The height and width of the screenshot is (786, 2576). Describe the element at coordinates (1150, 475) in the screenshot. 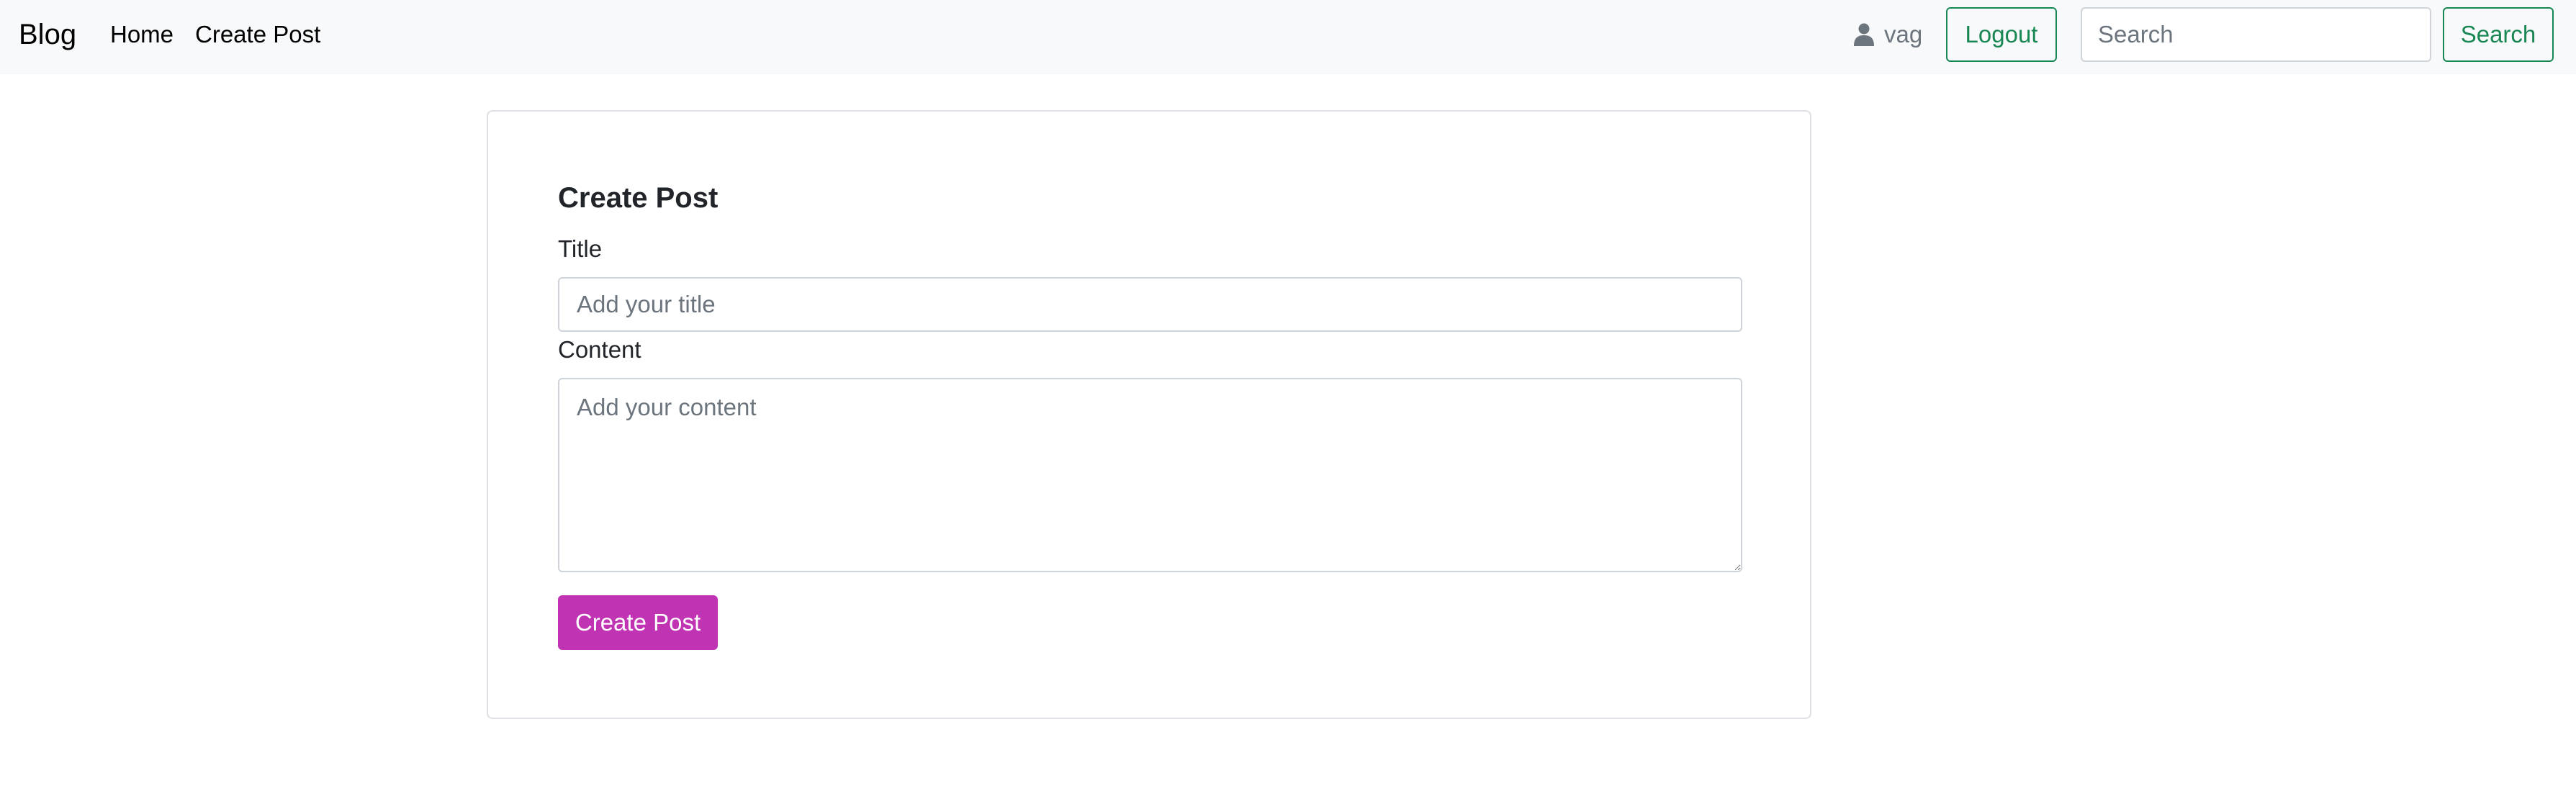

I see `content-textarea` at that location.